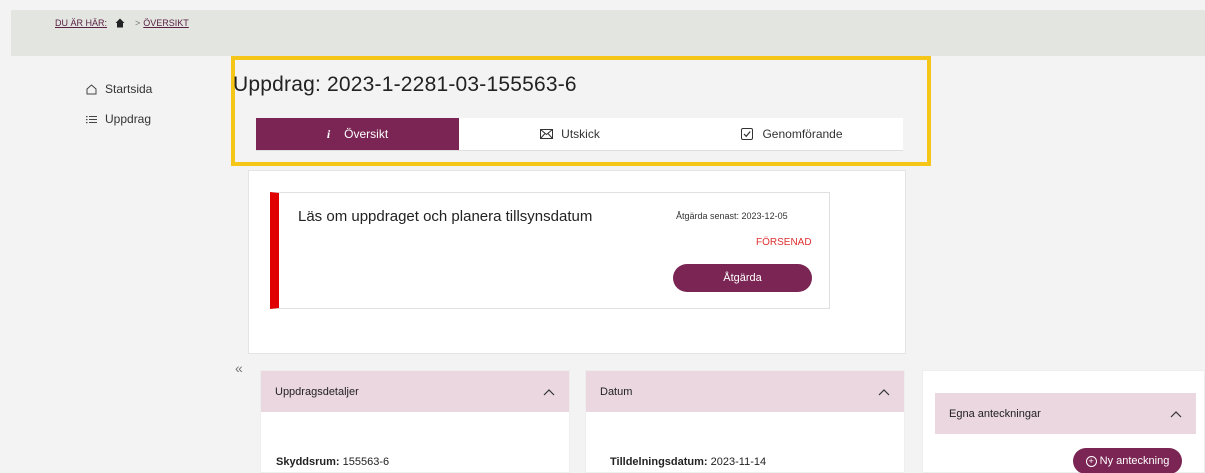 Image resolution: width=1205 pixels, height=473 pixels. What do you see at coordinates (742, 278) in the screenshot?
I see `atgarda-button: Åtgärda` at bounding box center [742, 278].